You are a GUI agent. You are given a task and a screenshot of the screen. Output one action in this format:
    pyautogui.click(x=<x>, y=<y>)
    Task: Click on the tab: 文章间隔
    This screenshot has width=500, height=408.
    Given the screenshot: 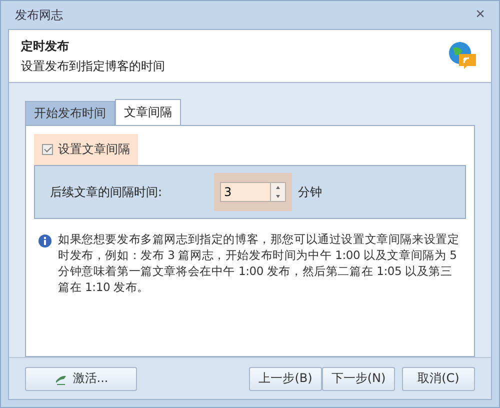 What is the action you would take?
    pyautogui.click(x=148, y=112)
    